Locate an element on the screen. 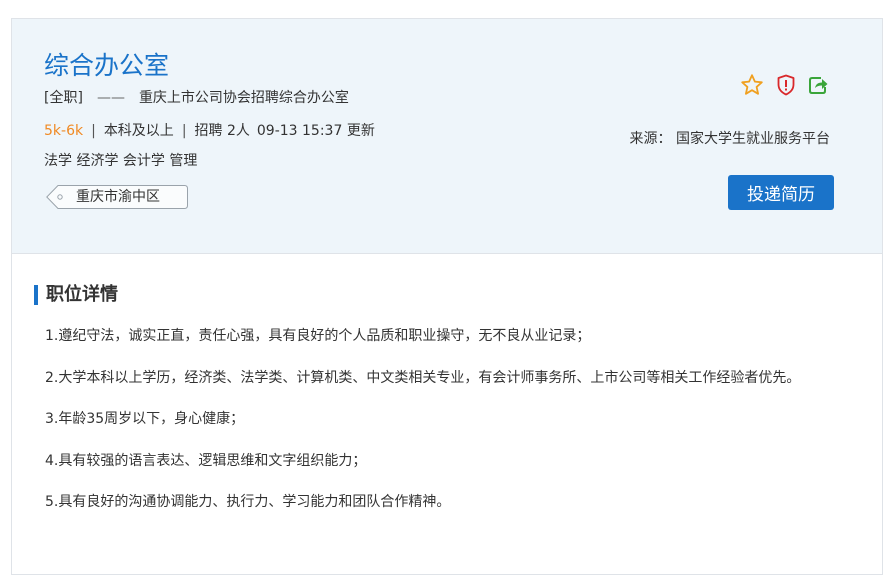 The width and height of the screenshot is (888, 575). education: 本科及以上 is located at coordinates (138, 131).